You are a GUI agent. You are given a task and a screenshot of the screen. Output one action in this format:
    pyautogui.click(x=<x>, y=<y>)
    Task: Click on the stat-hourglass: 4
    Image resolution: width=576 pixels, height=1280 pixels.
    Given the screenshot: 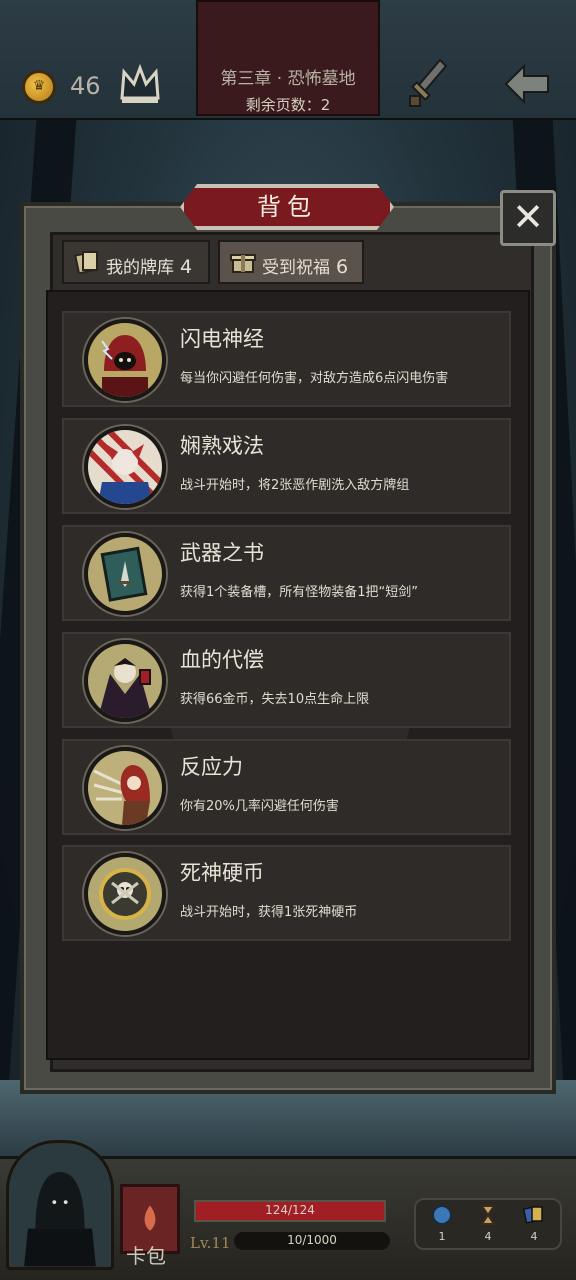 What is the action you would take?
    pyautogui.click(x=488, y=1223)
    